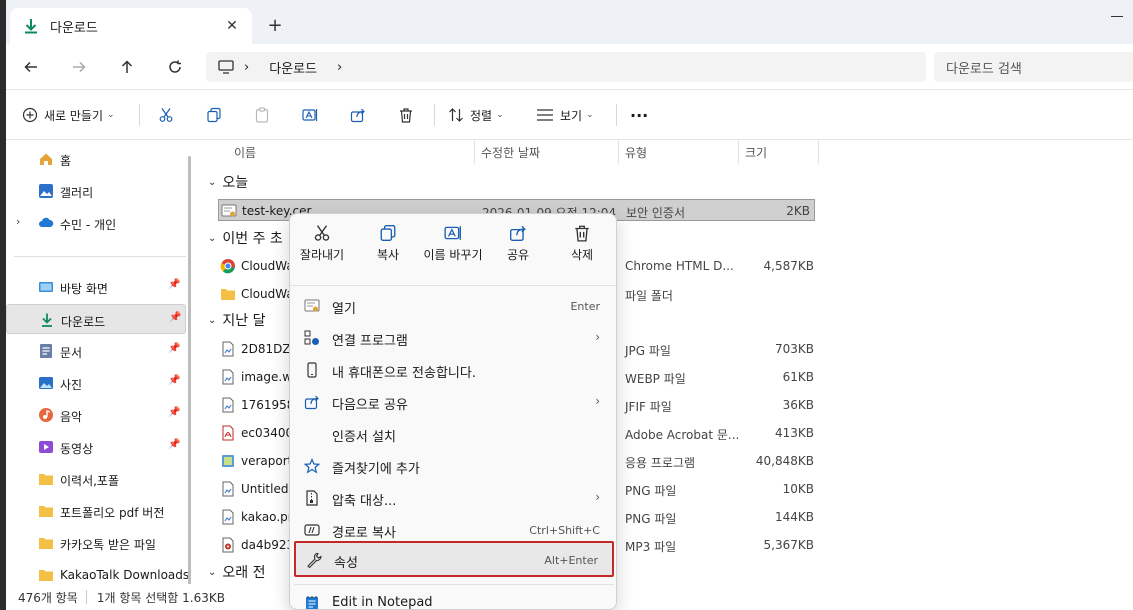 The image size is (1133, 610). I want to click on minimize-button, so click(1117, 16).